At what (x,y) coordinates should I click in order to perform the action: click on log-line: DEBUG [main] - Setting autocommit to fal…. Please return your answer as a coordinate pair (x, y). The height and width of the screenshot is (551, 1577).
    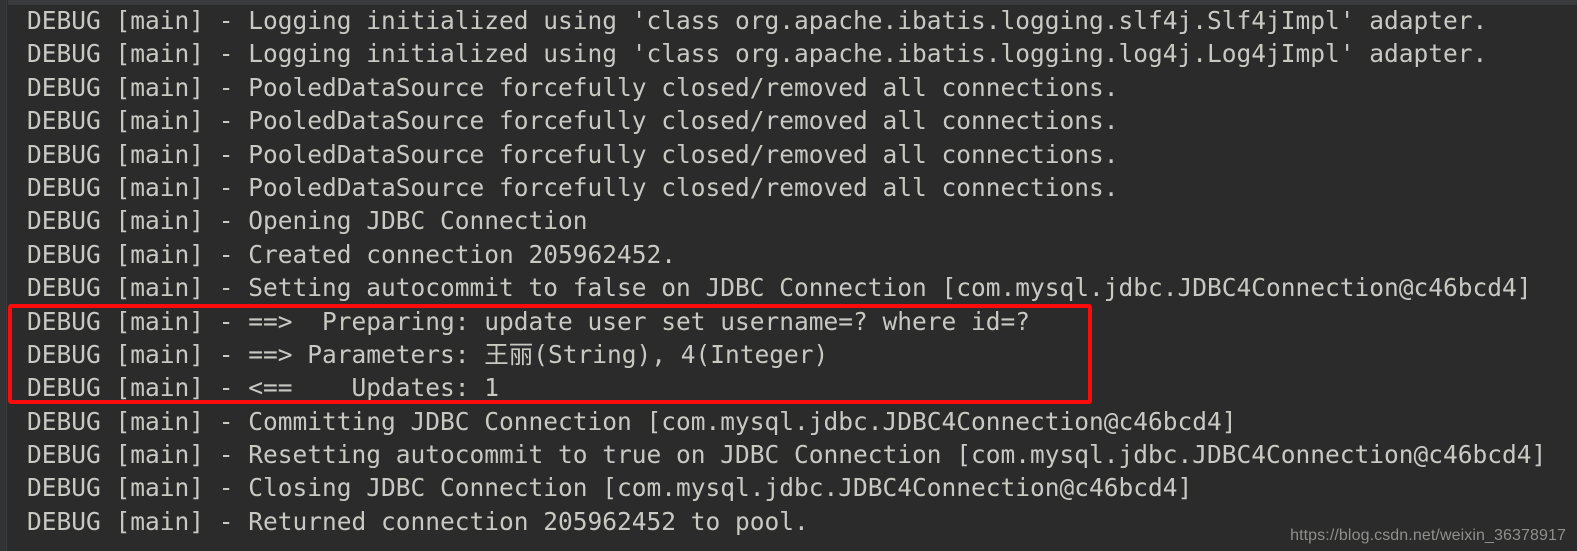
    Looking at the image, I should click on (779, 288).